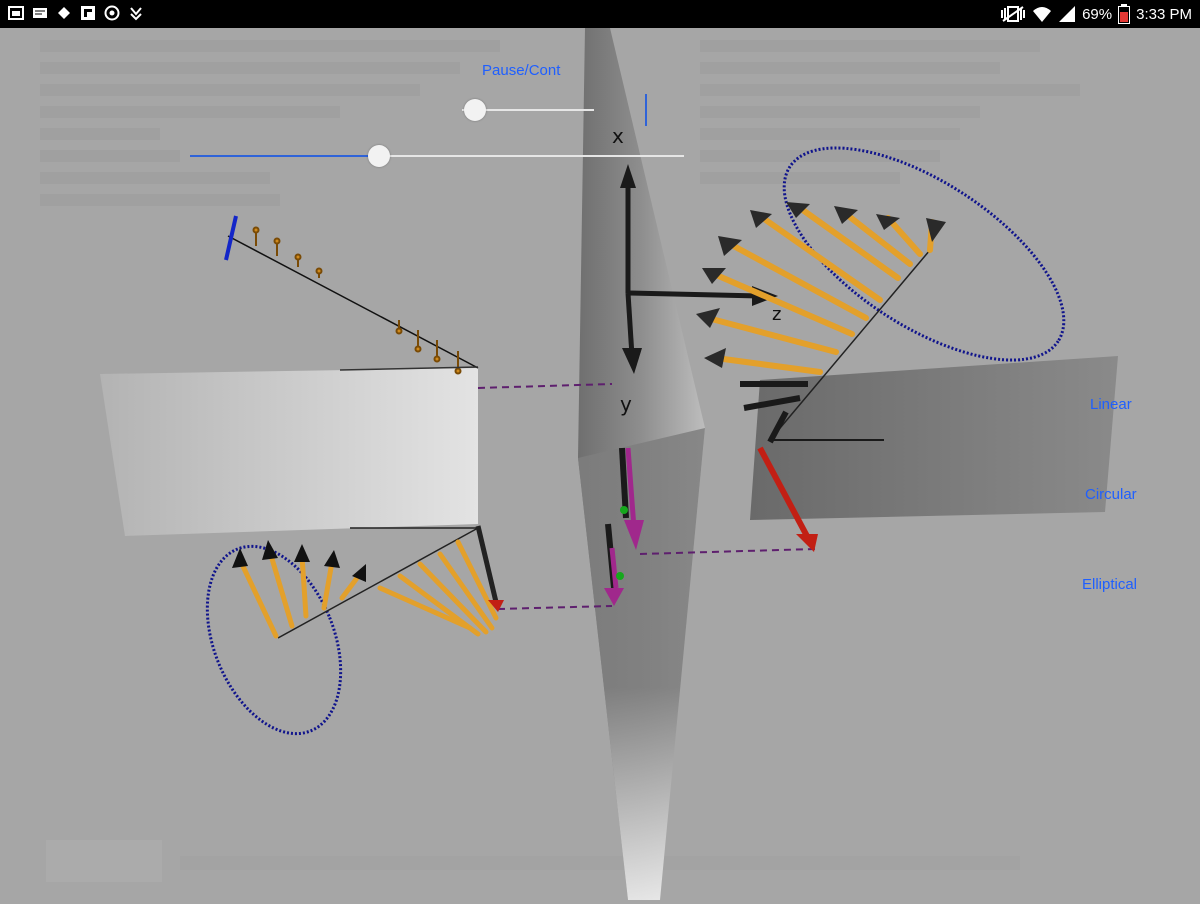 This screenshot has width=1200, height=904. I want to click on speed-slider-thumb, so click(475, 110).